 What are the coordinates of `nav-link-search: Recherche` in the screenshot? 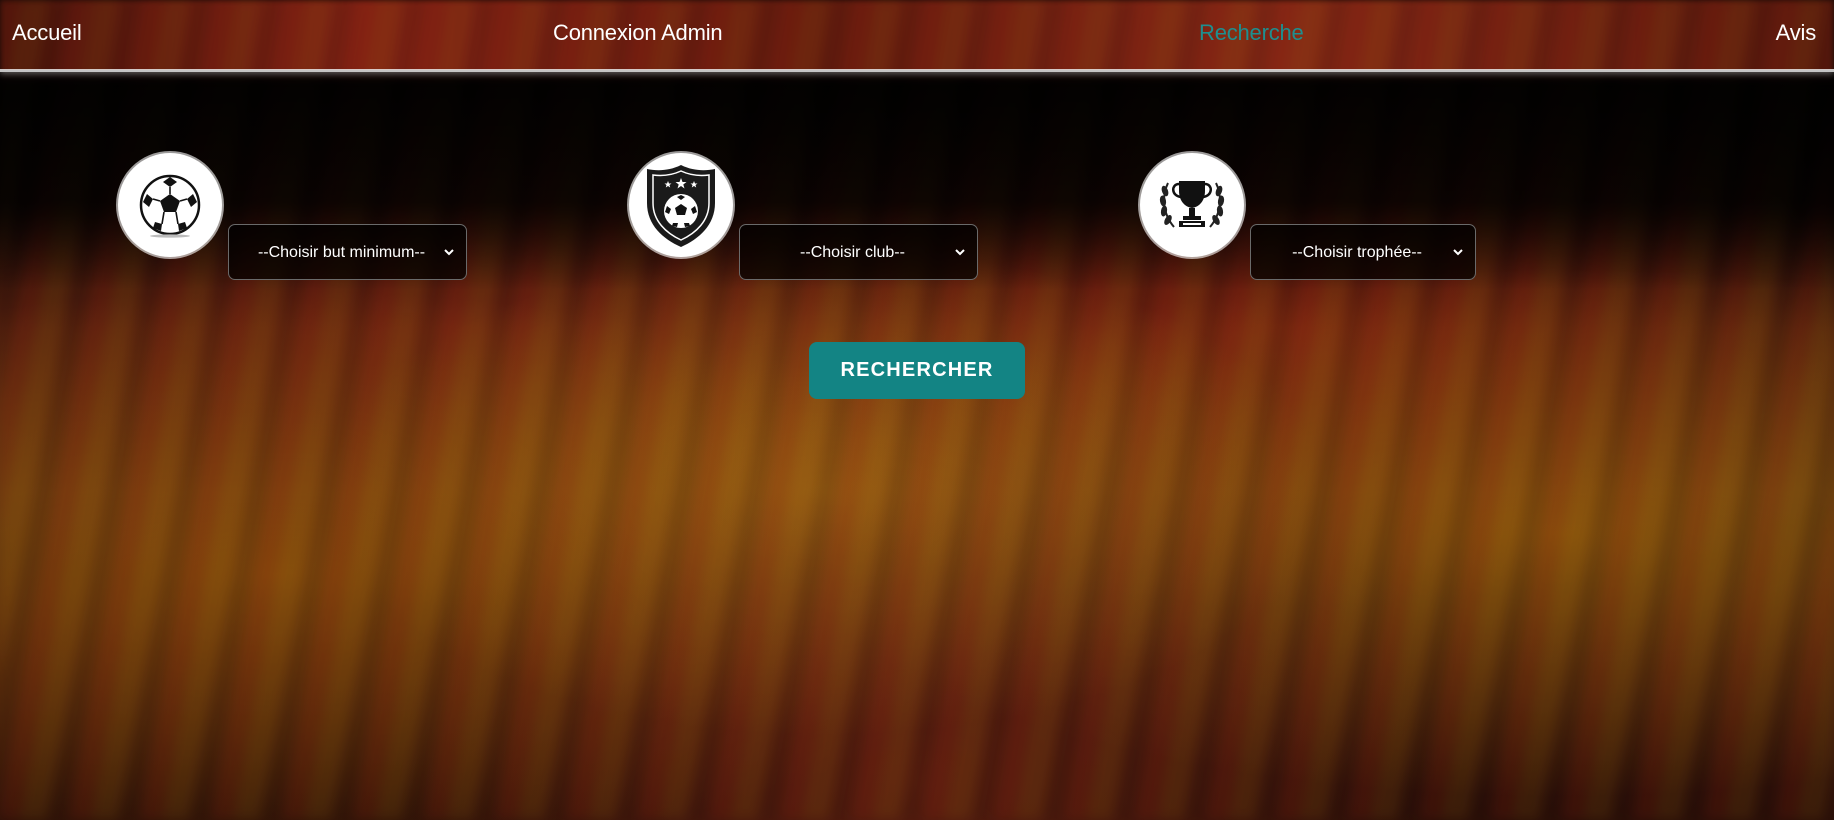 It's located at (1251, 33).